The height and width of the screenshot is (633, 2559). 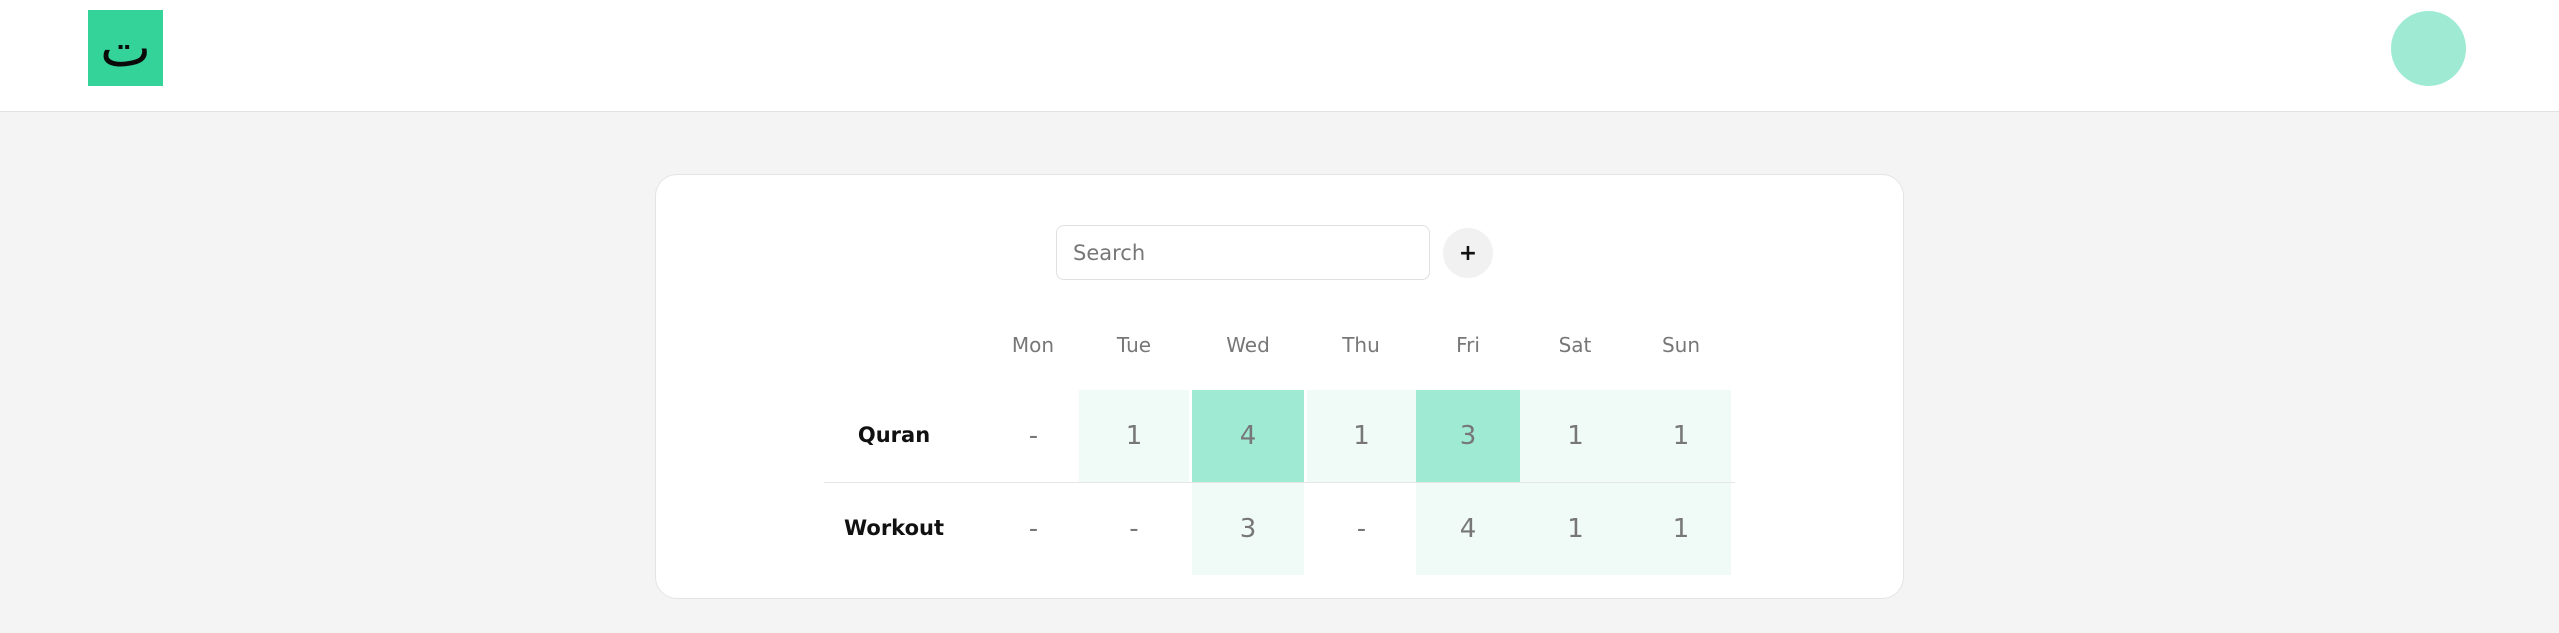 I want to click on habit-cell-workout-wed: 3, so click(x=1248, y=529).